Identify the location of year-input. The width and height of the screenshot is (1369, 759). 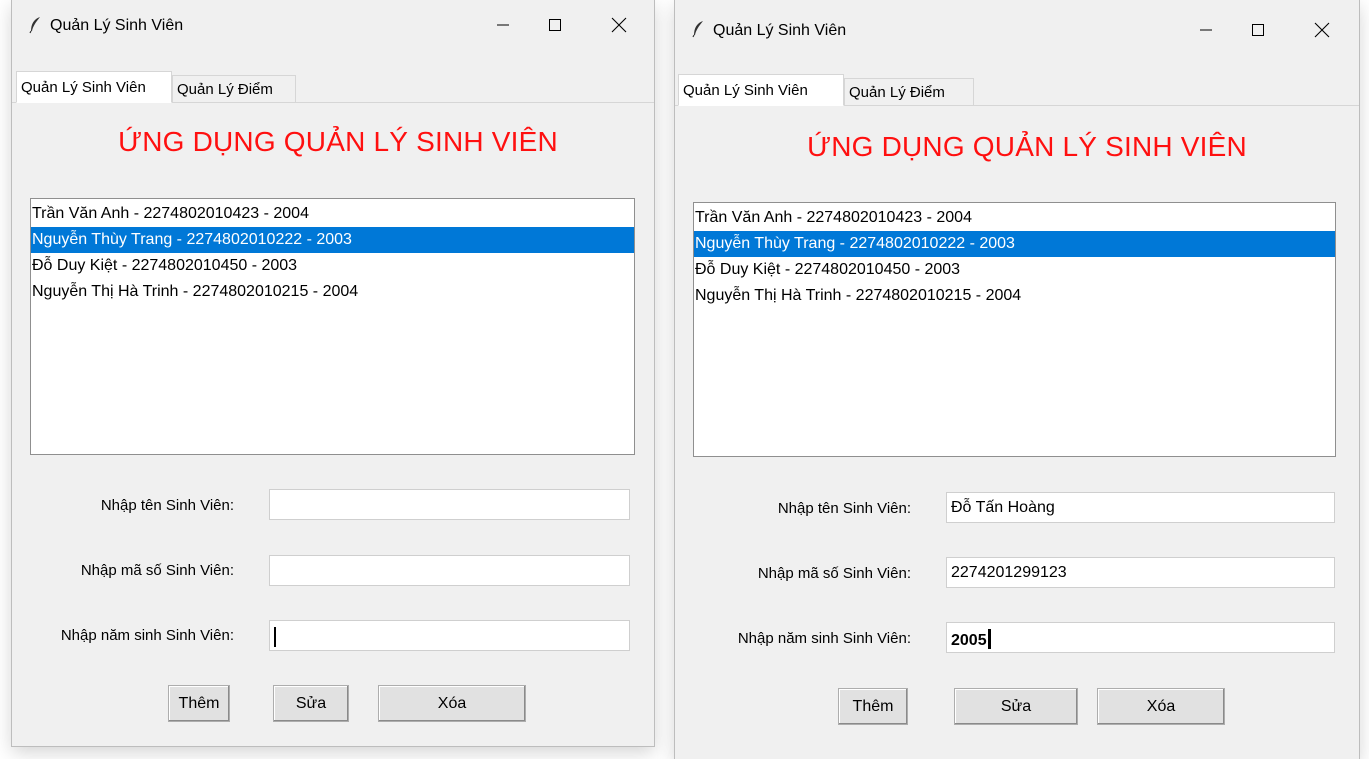
(449, 635).